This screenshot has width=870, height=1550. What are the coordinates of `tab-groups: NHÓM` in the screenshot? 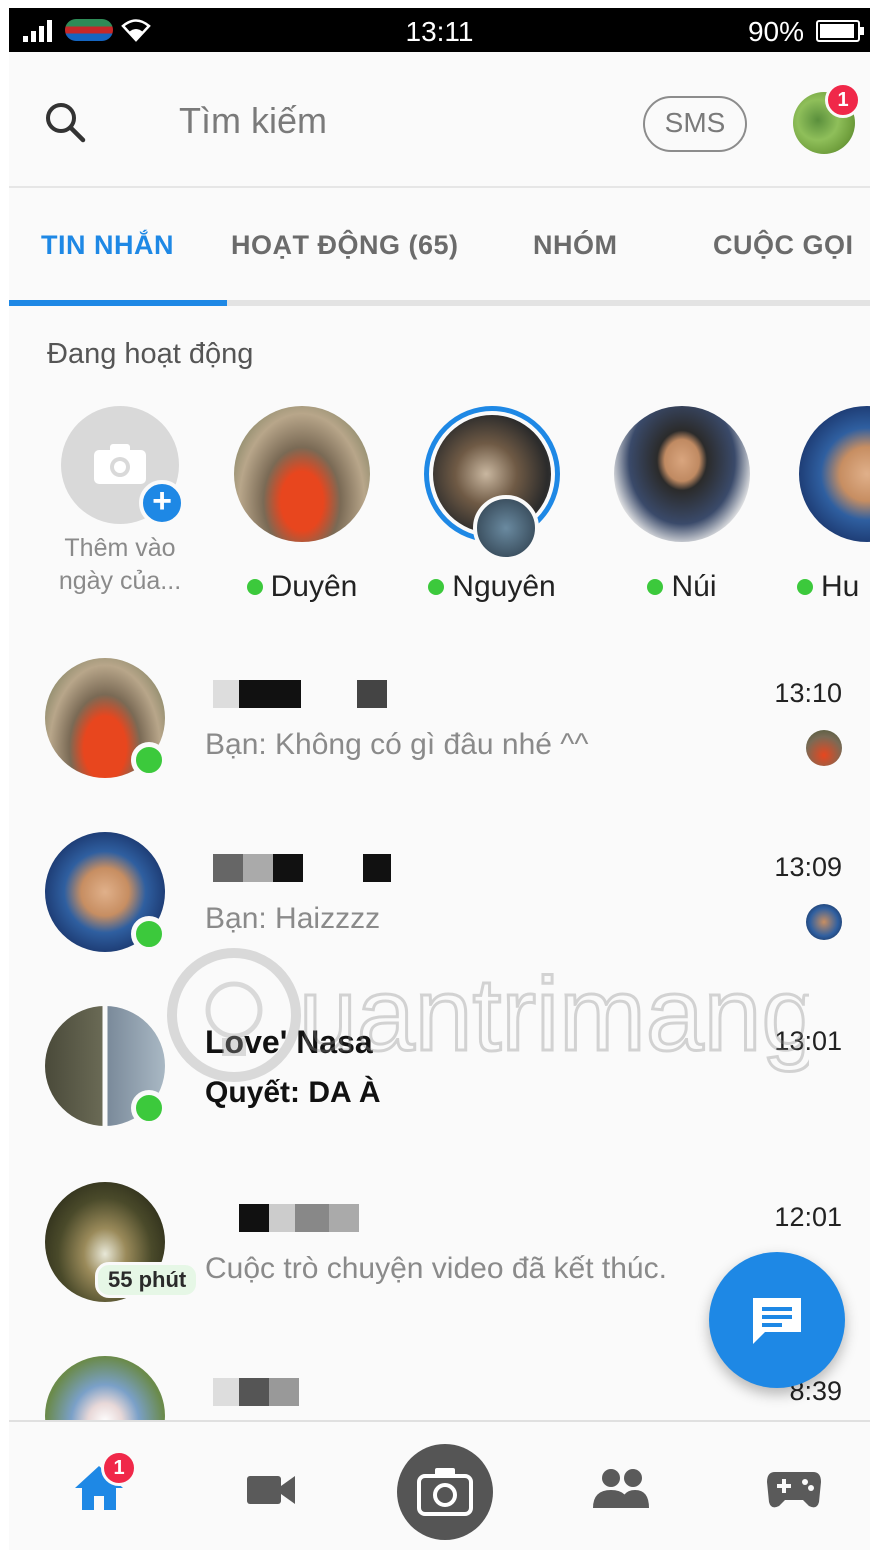 It's located at (575, 245).